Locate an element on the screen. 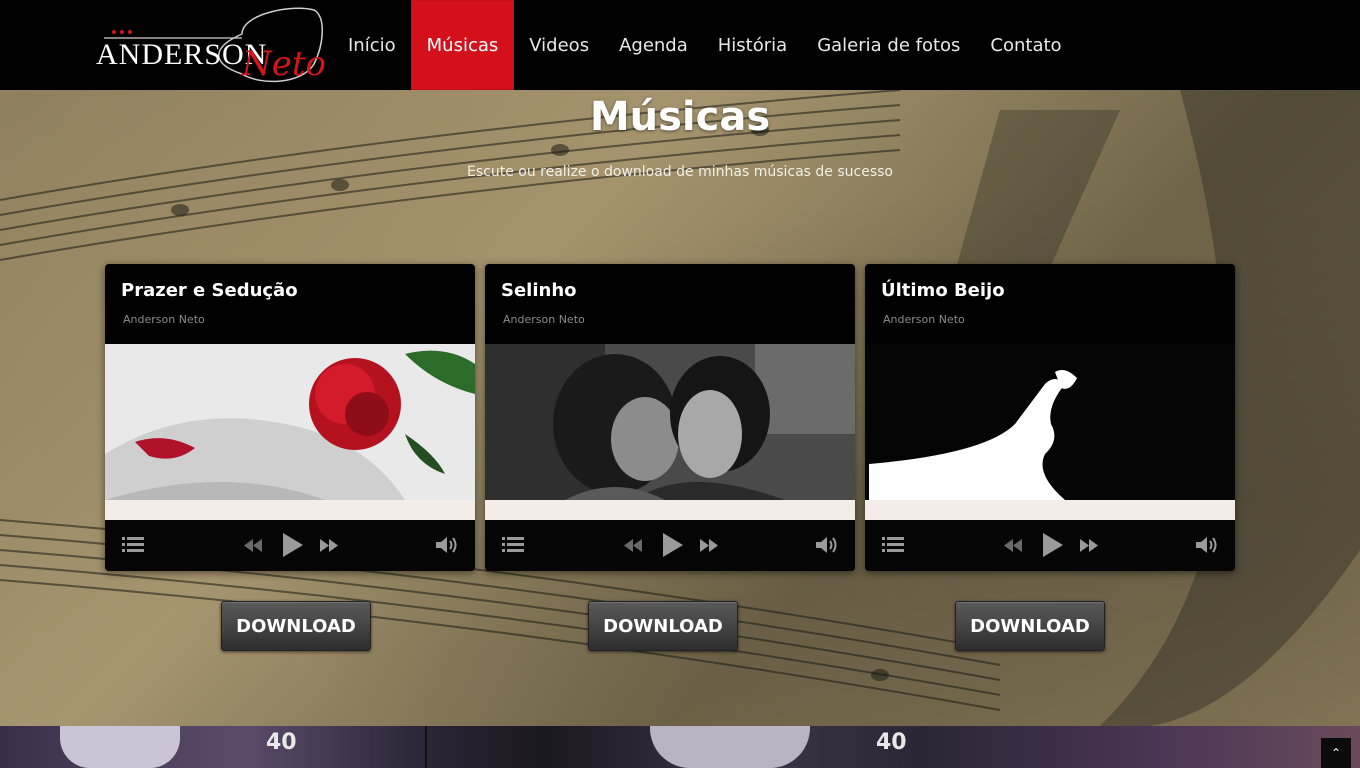 This screenshot has height=768, width=1360. site-logo: ANDERSON Neto is located at coordinates (209, 45).